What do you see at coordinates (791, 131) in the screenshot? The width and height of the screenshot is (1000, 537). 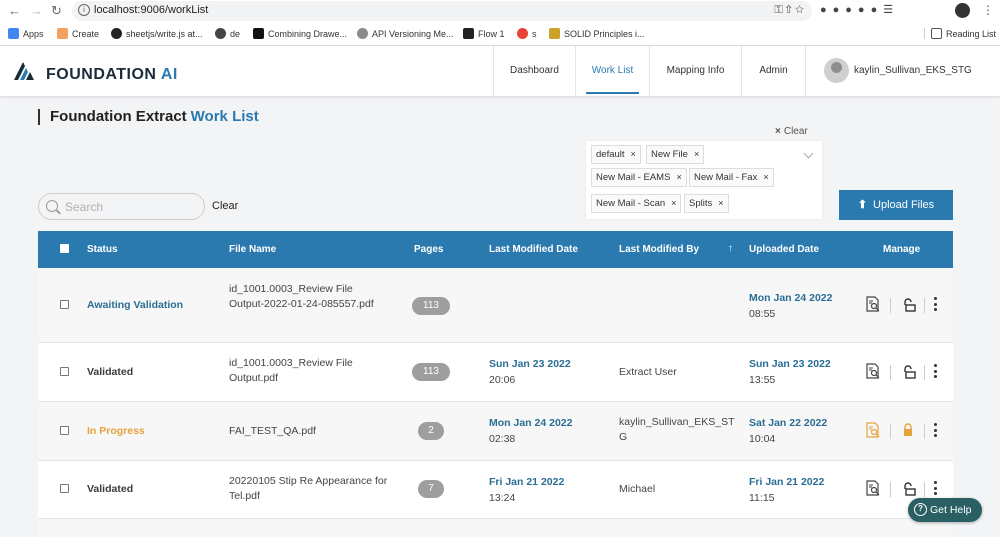 I see `clear-filters-button: × Clear` at bounding box center [791, 131].